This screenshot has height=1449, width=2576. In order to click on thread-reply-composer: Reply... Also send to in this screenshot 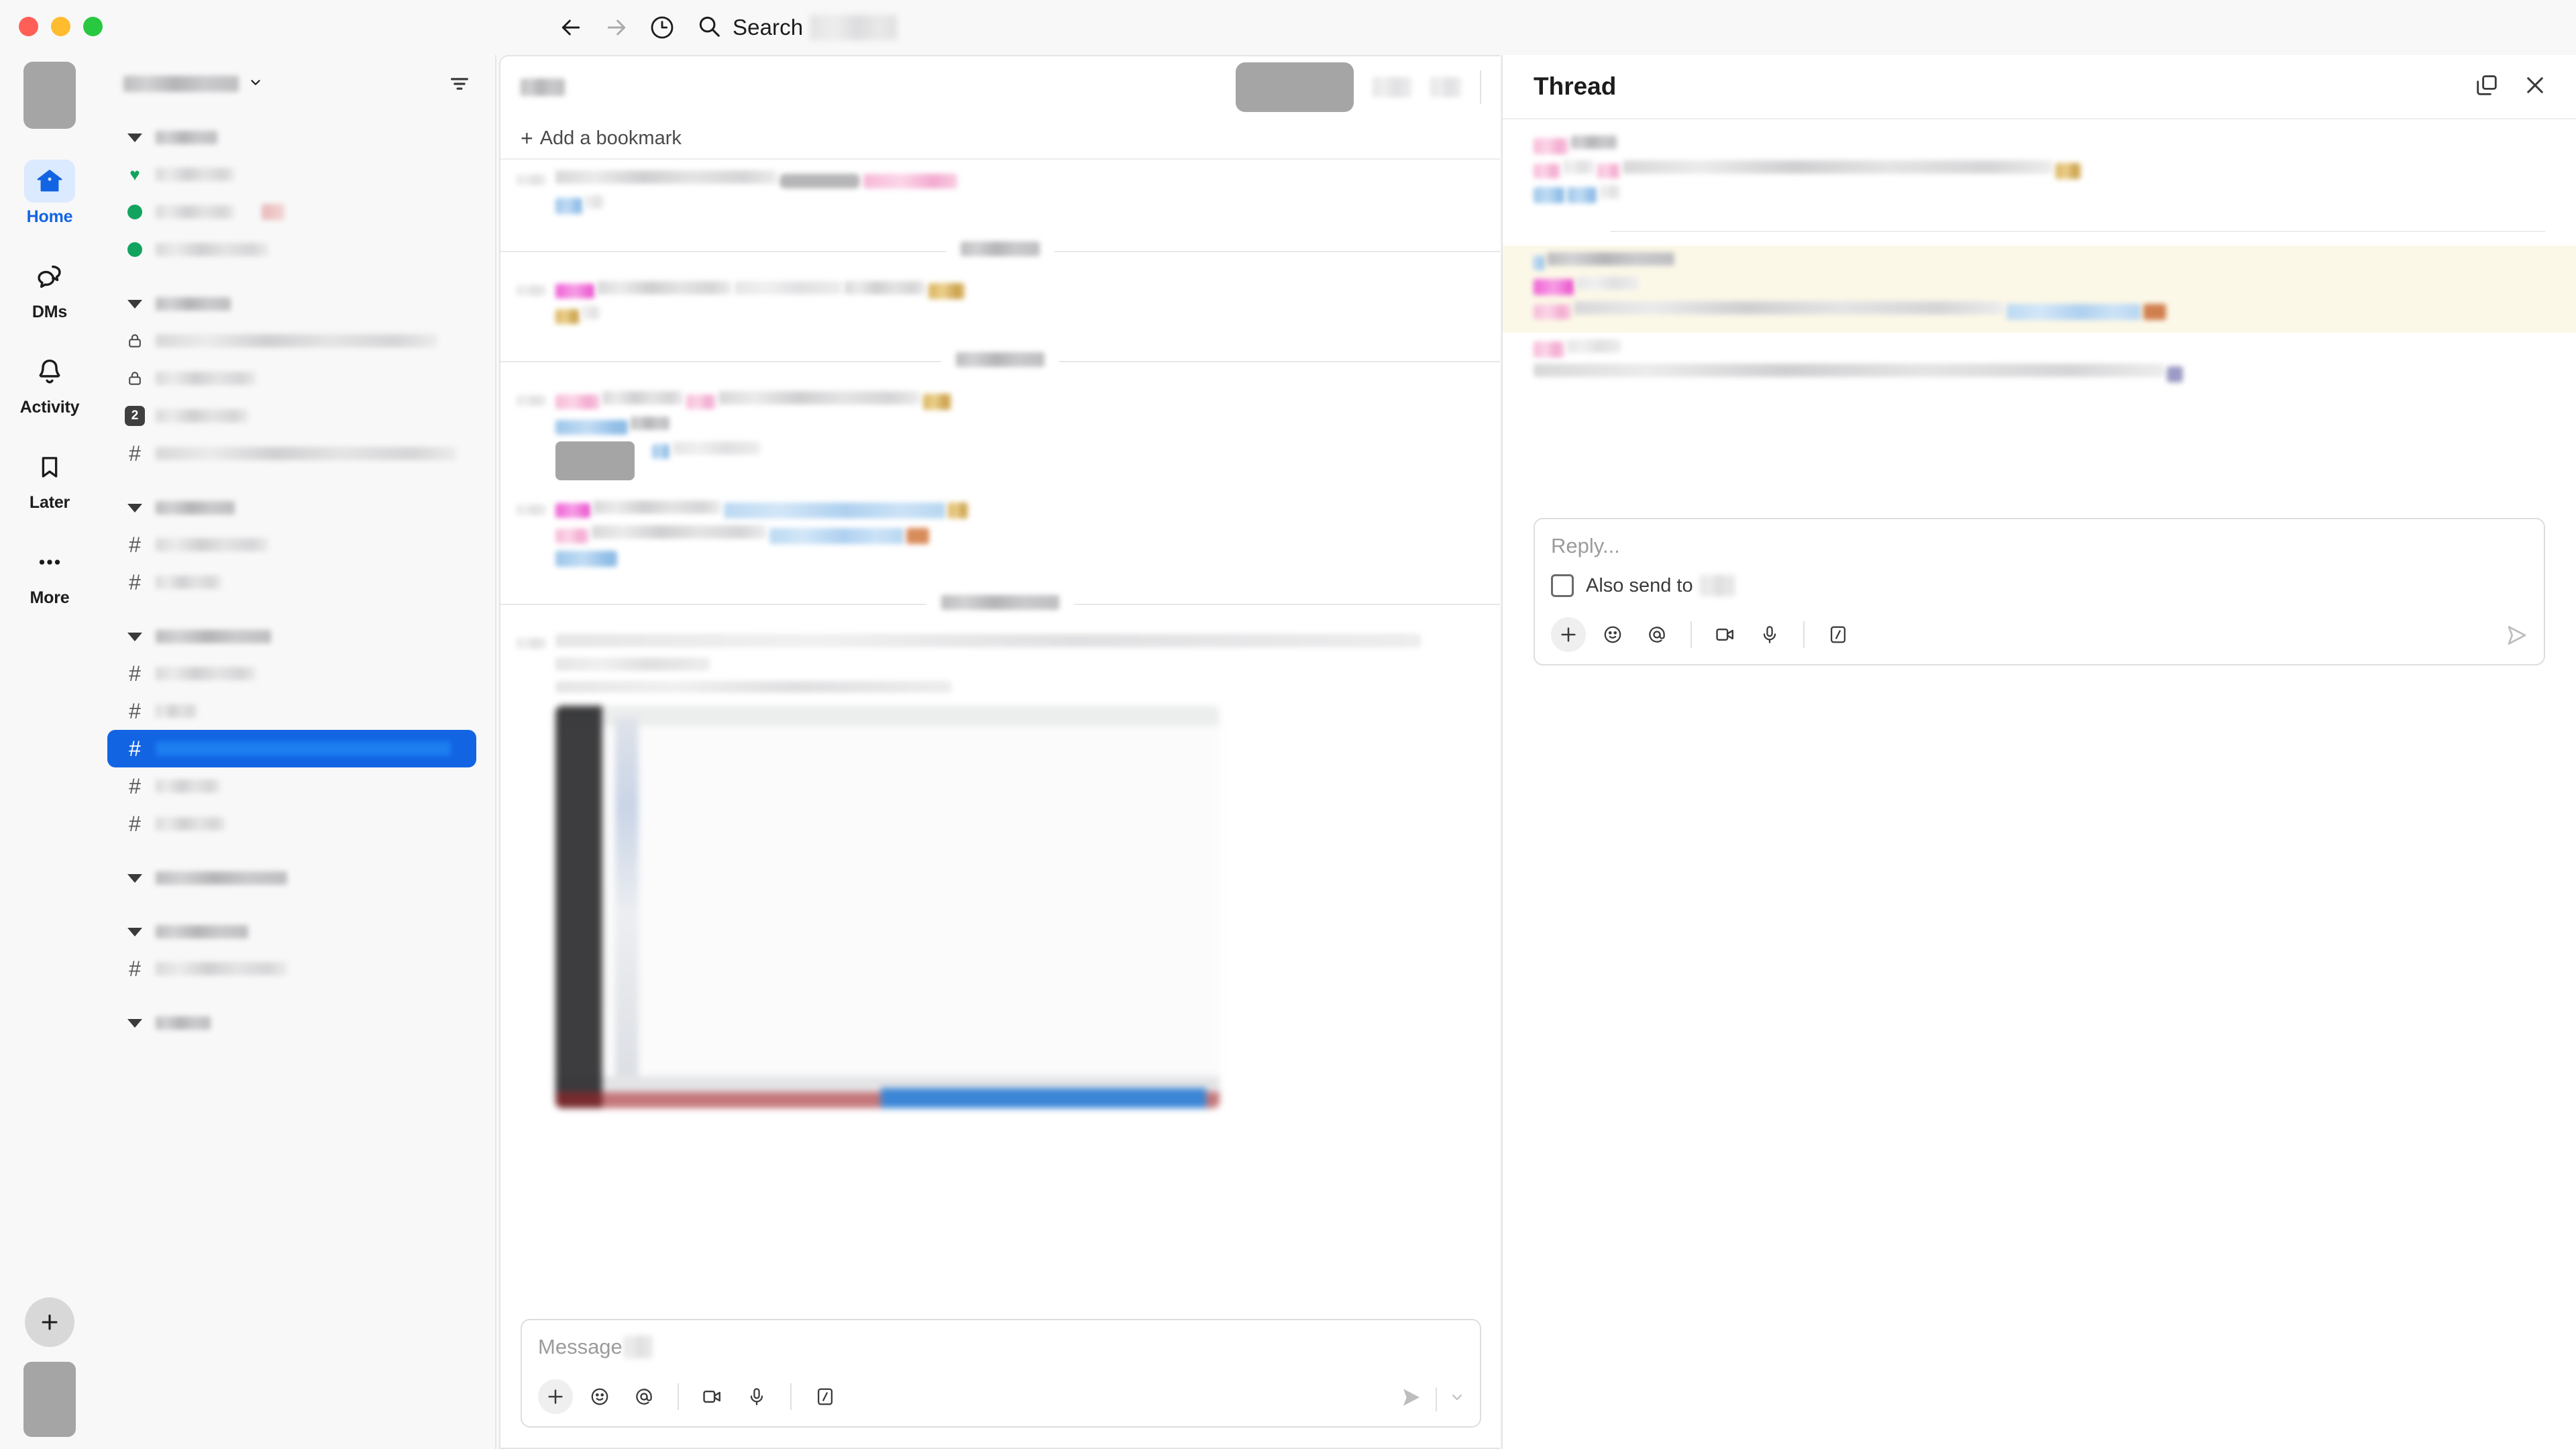, I will do `click(2039, 591)`.